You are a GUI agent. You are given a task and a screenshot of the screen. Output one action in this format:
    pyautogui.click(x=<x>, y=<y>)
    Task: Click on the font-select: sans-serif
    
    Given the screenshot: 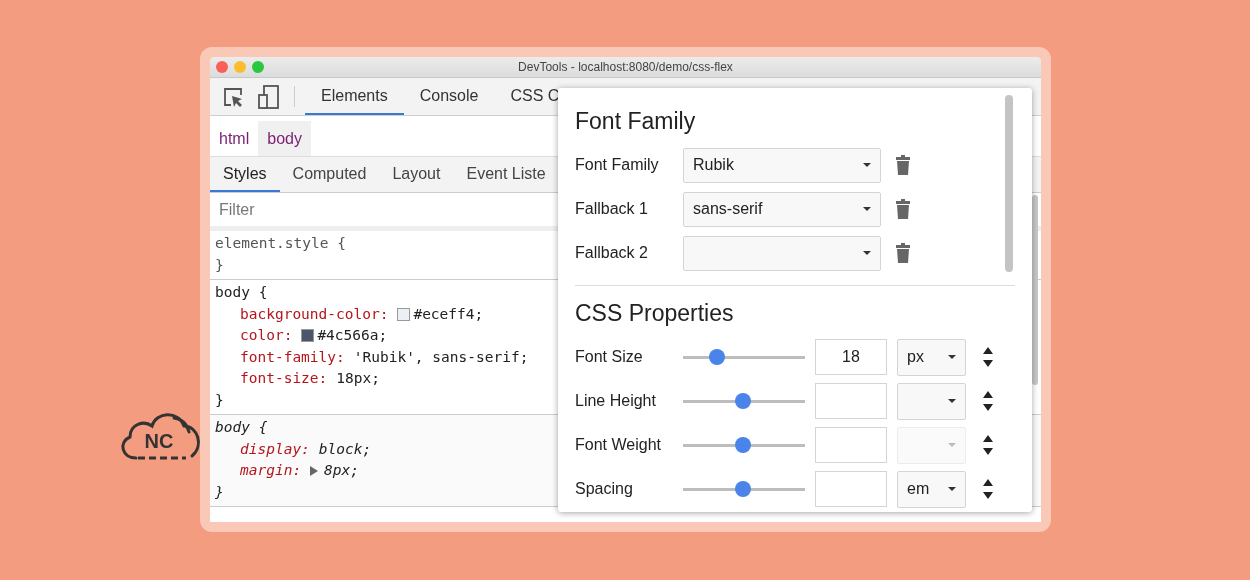 What is the action you would take?
    pyautogui.click(x=782, y=209)
    